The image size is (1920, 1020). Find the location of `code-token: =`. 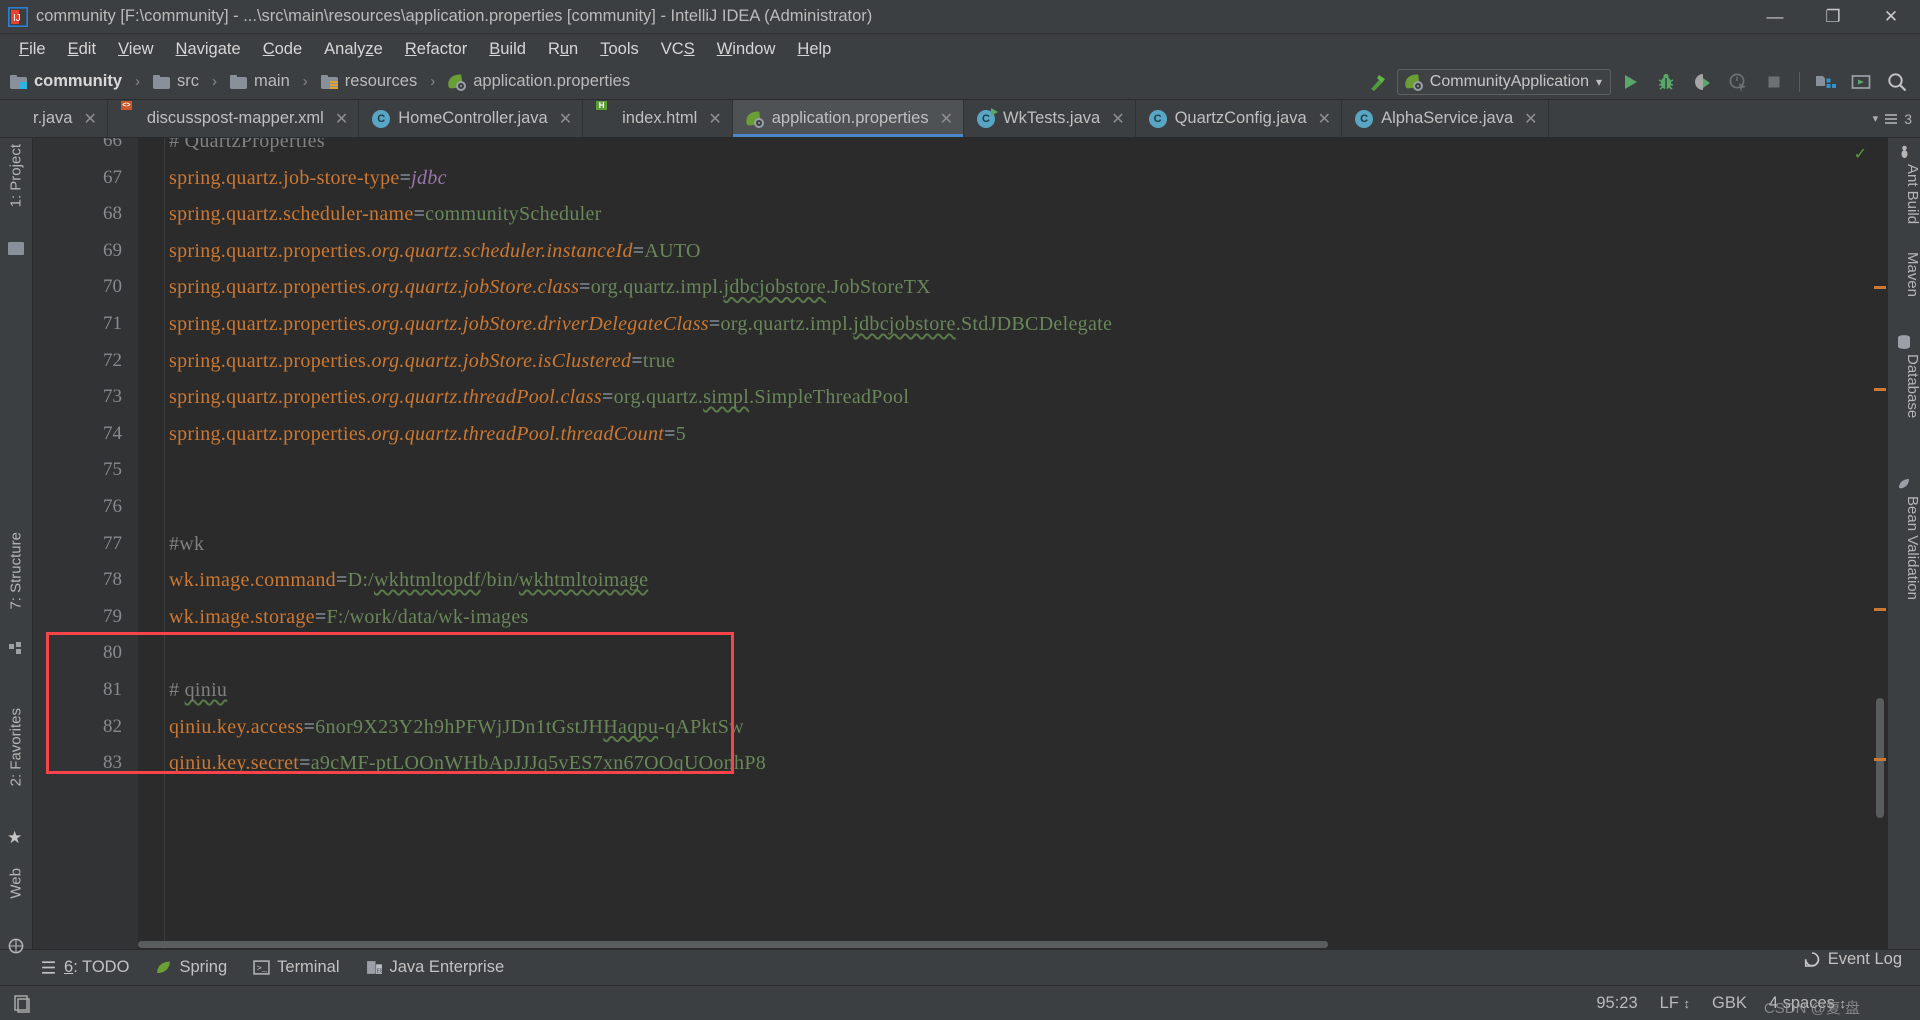

code-token: = is located at coordinates (320, 616).